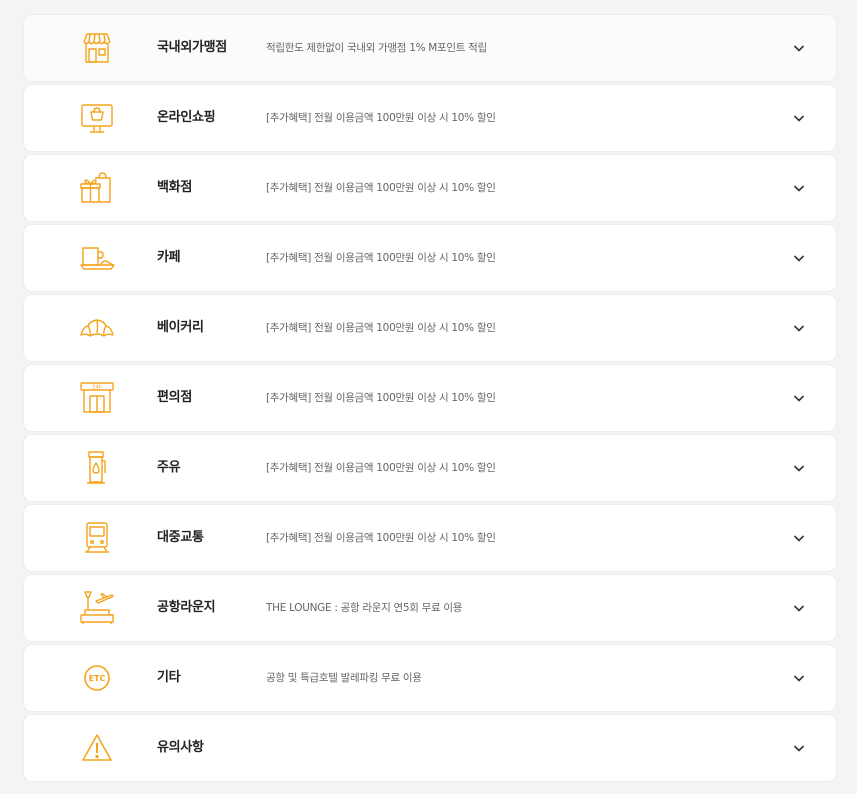 Image resolution: width=857 pixels, height=794 pixels. Describe the element at coordinates (97, 258) in the screenshot. I see `coffee-cup-icon` at that location.